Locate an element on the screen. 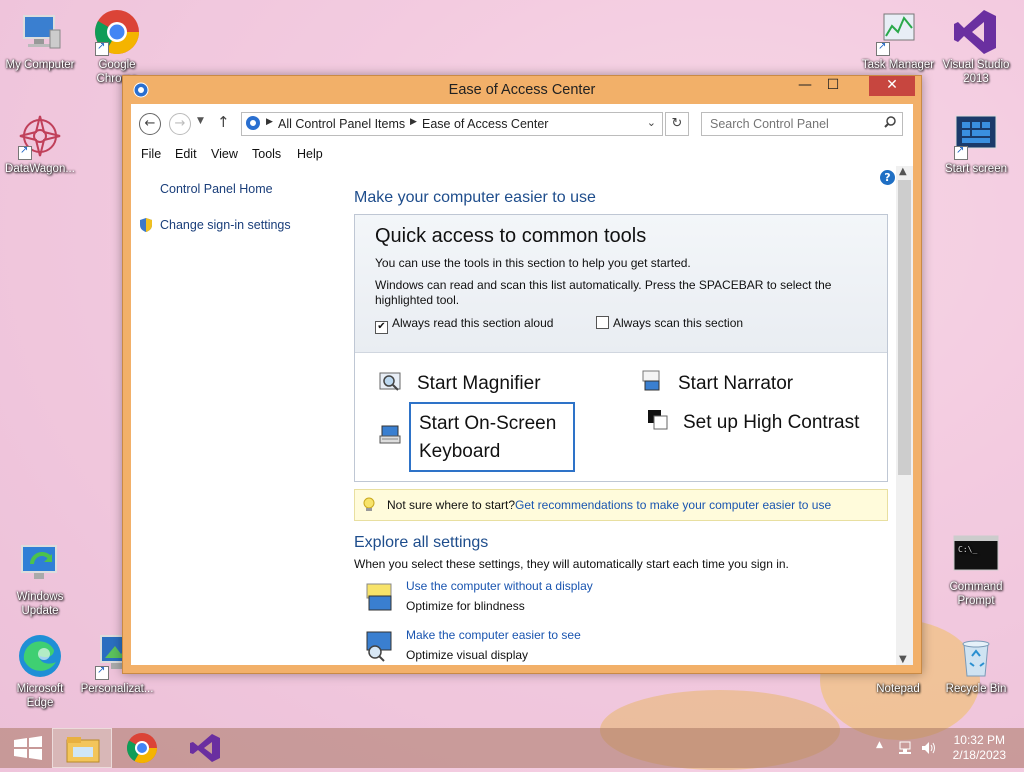  menu-tools: Tools is located at coordinates (266, 154).